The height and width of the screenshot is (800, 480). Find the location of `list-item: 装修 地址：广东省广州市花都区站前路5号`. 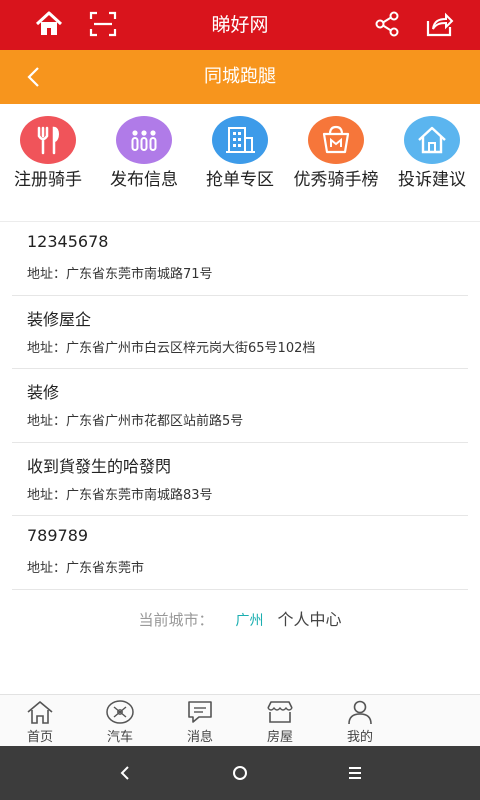

list-item: 装修 地址：广东省广州市花都区站前路5号 is located at coordinates (240, 406).